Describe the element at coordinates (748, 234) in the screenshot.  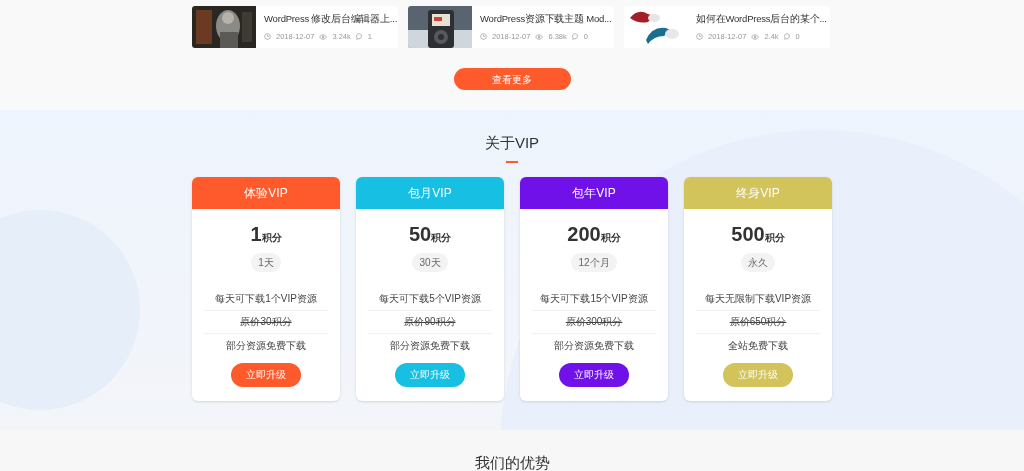
I see `price: 500` at that location.